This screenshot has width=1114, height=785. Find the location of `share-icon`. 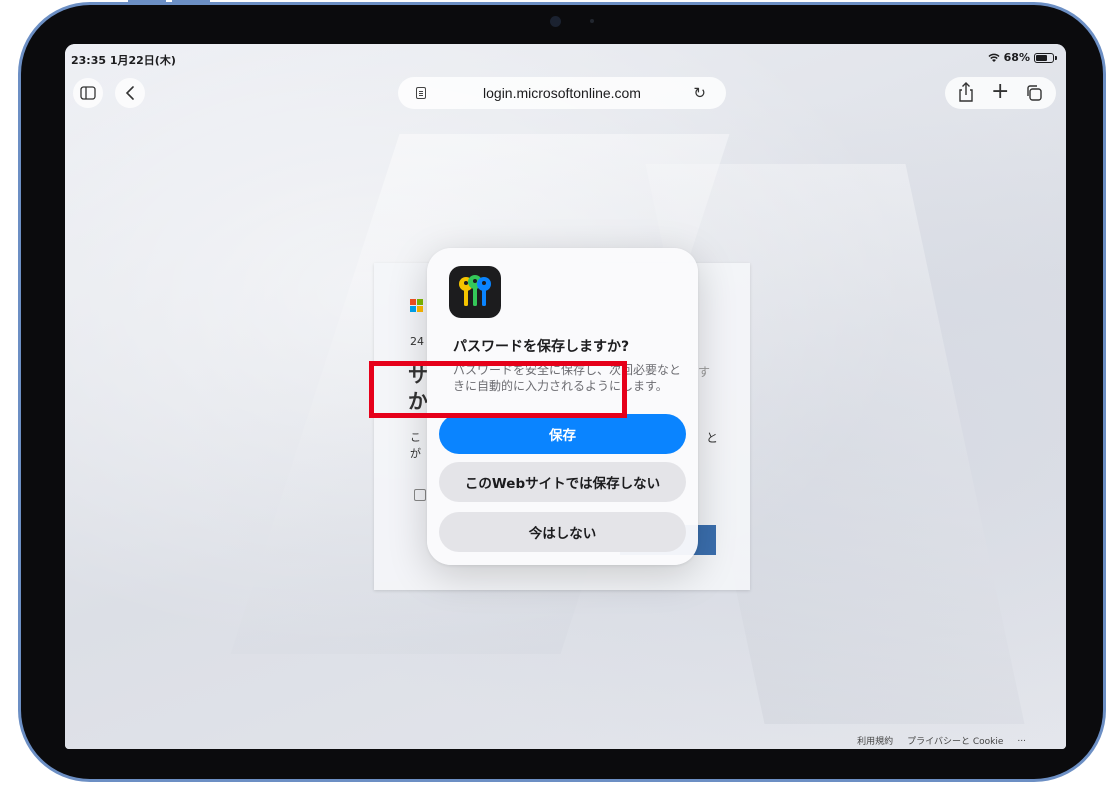

share-icon is located at coordinates (966, 92).